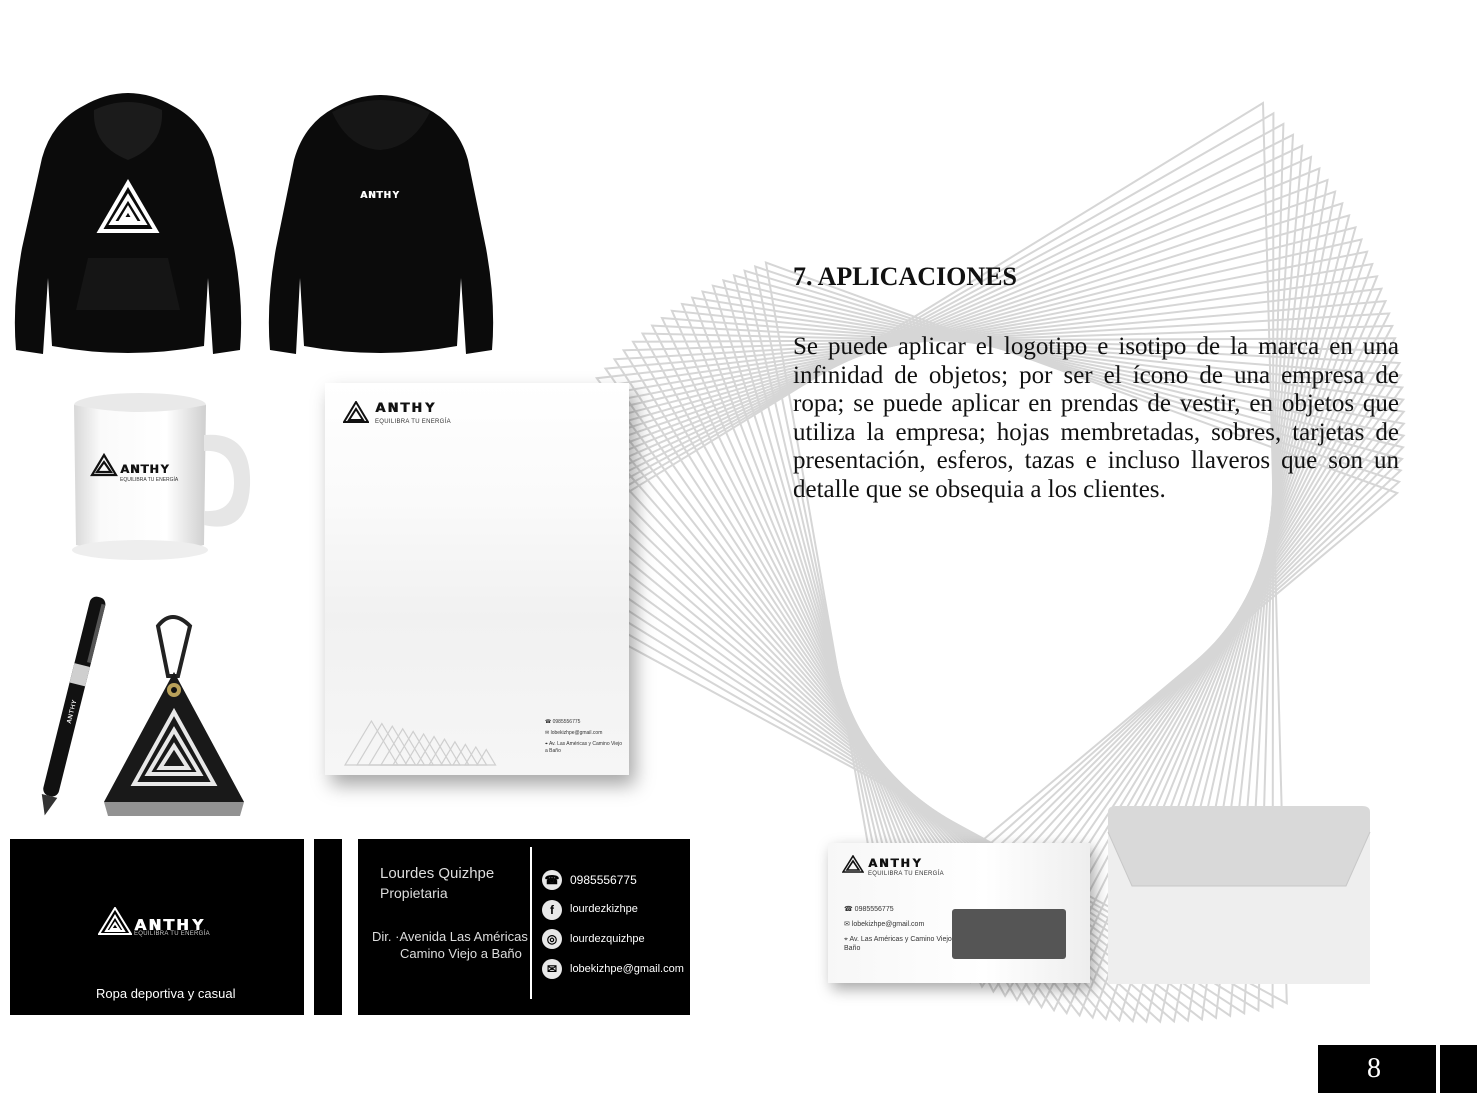 The image size is (1477, 1093). Describe the element at coordinates (406, 407) in the screenshot. I see `letterhead-wordmark: ᴀɴᴛʜʏ` at that location.